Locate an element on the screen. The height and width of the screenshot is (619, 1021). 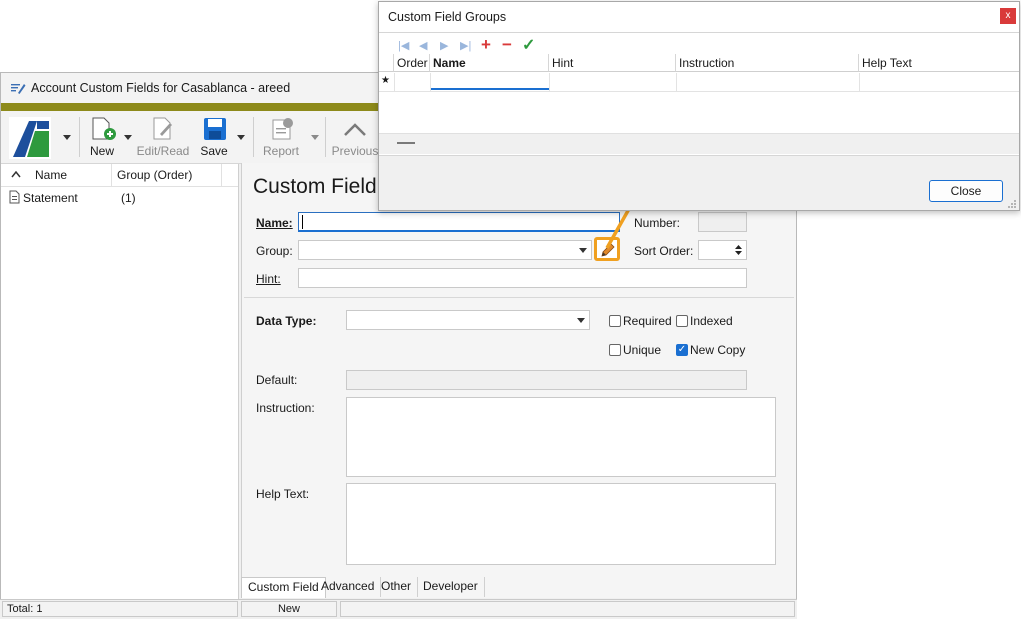
data-type-label: Data Type: is located at coordinates (286, 321).